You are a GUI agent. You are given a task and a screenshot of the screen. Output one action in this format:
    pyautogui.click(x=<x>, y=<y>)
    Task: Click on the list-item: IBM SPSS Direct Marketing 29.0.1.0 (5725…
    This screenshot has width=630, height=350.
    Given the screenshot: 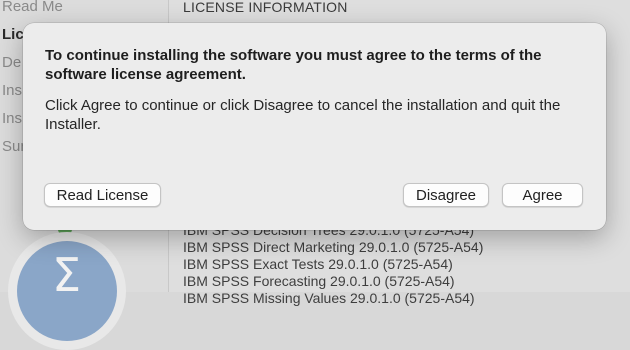 What is the action you would take?
    pyautogui.click(x=333, y=247)
    